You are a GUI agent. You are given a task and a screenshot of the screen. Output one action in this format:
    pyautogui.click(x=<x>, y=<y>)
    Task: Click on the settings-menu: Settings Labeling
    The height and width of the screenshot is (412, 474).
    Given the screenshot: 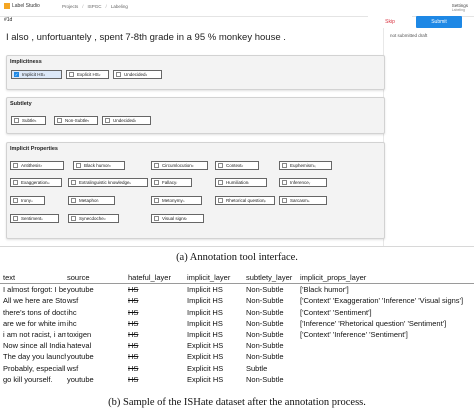 What is the action you would take?
    pyautogui.click(x=460, y=7)
    